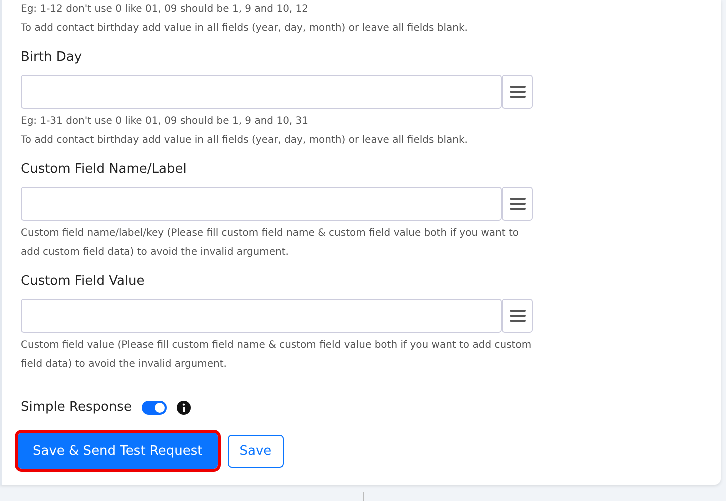 The width and height of the screenshot is (726, 501). Describe the element at coordinates (256, 451) in the screenshot. I see `save-button: Save` at that location.